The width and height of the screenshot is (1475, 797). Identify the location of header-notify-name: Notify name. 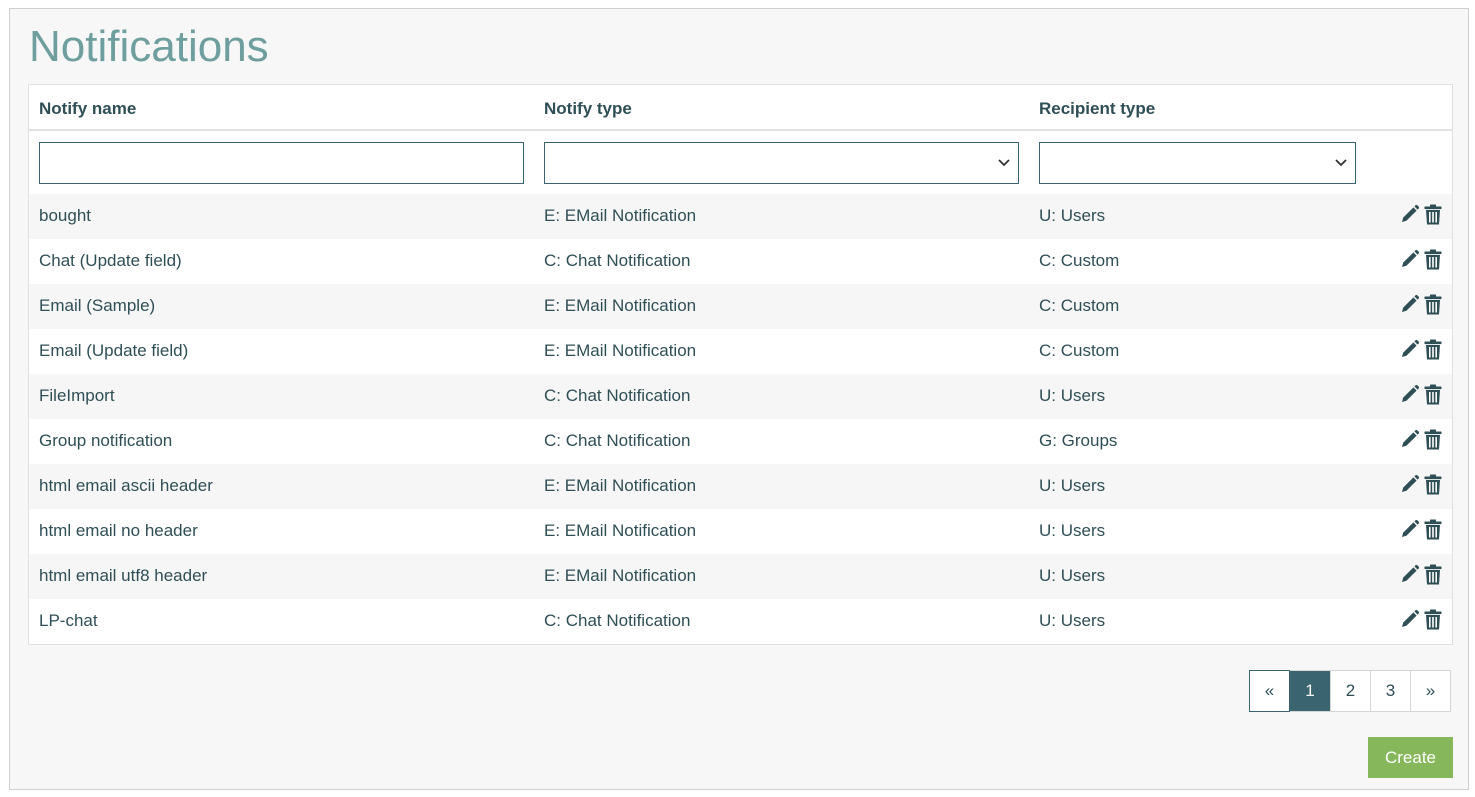
(87, 109).